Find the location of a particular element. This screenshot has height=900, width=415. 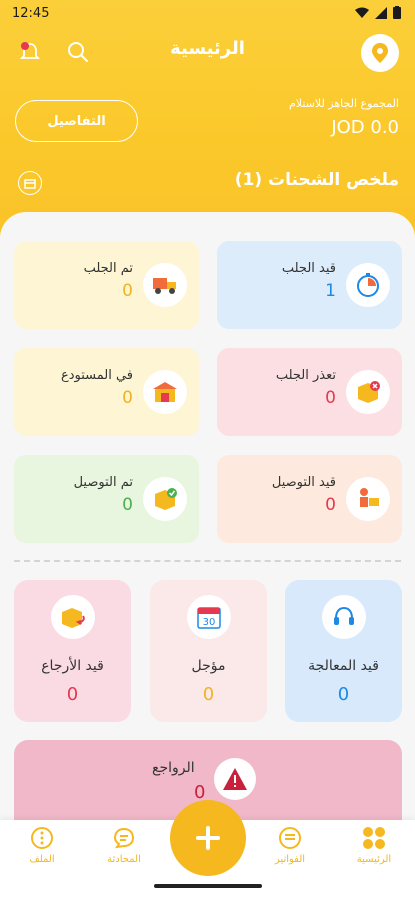

warehouse-icon is located at coordinates (165, 392).